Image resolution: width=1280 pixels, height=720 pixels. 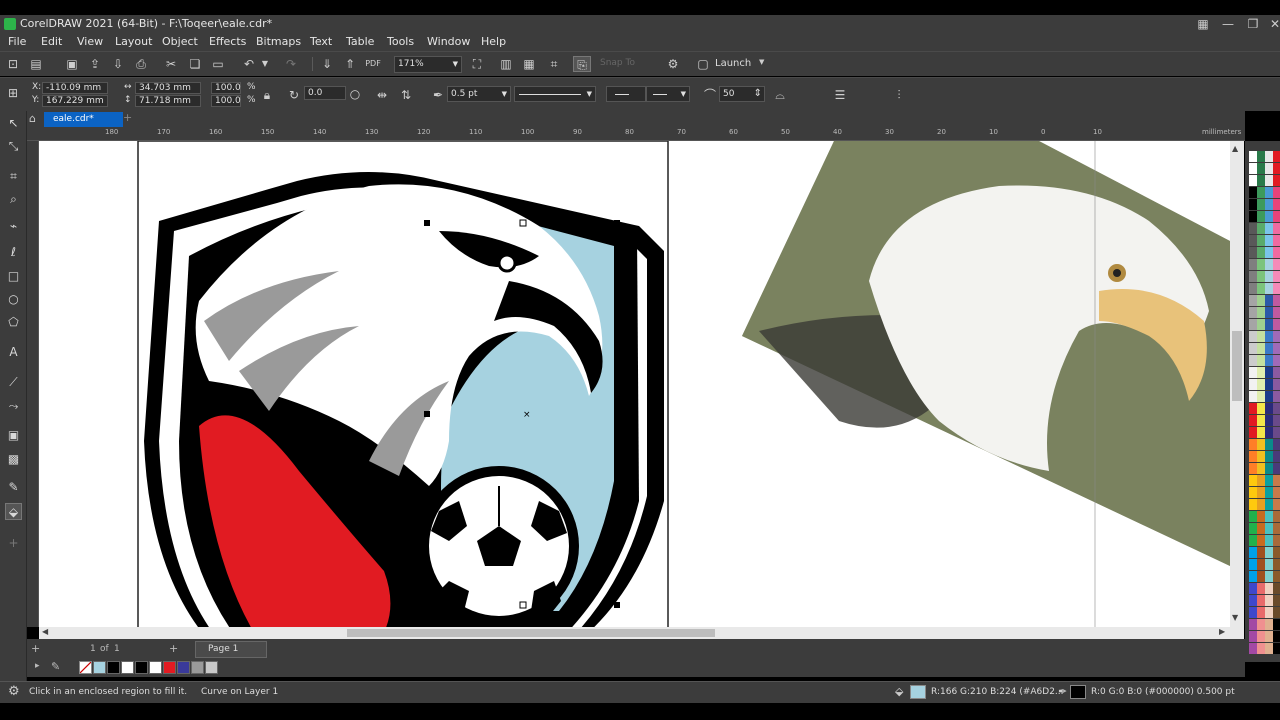 What do you see at coordinates (265, 64) in the screenshot?
I see `undo-dropdown-icon: ▼` at bounding box center [265, 64].